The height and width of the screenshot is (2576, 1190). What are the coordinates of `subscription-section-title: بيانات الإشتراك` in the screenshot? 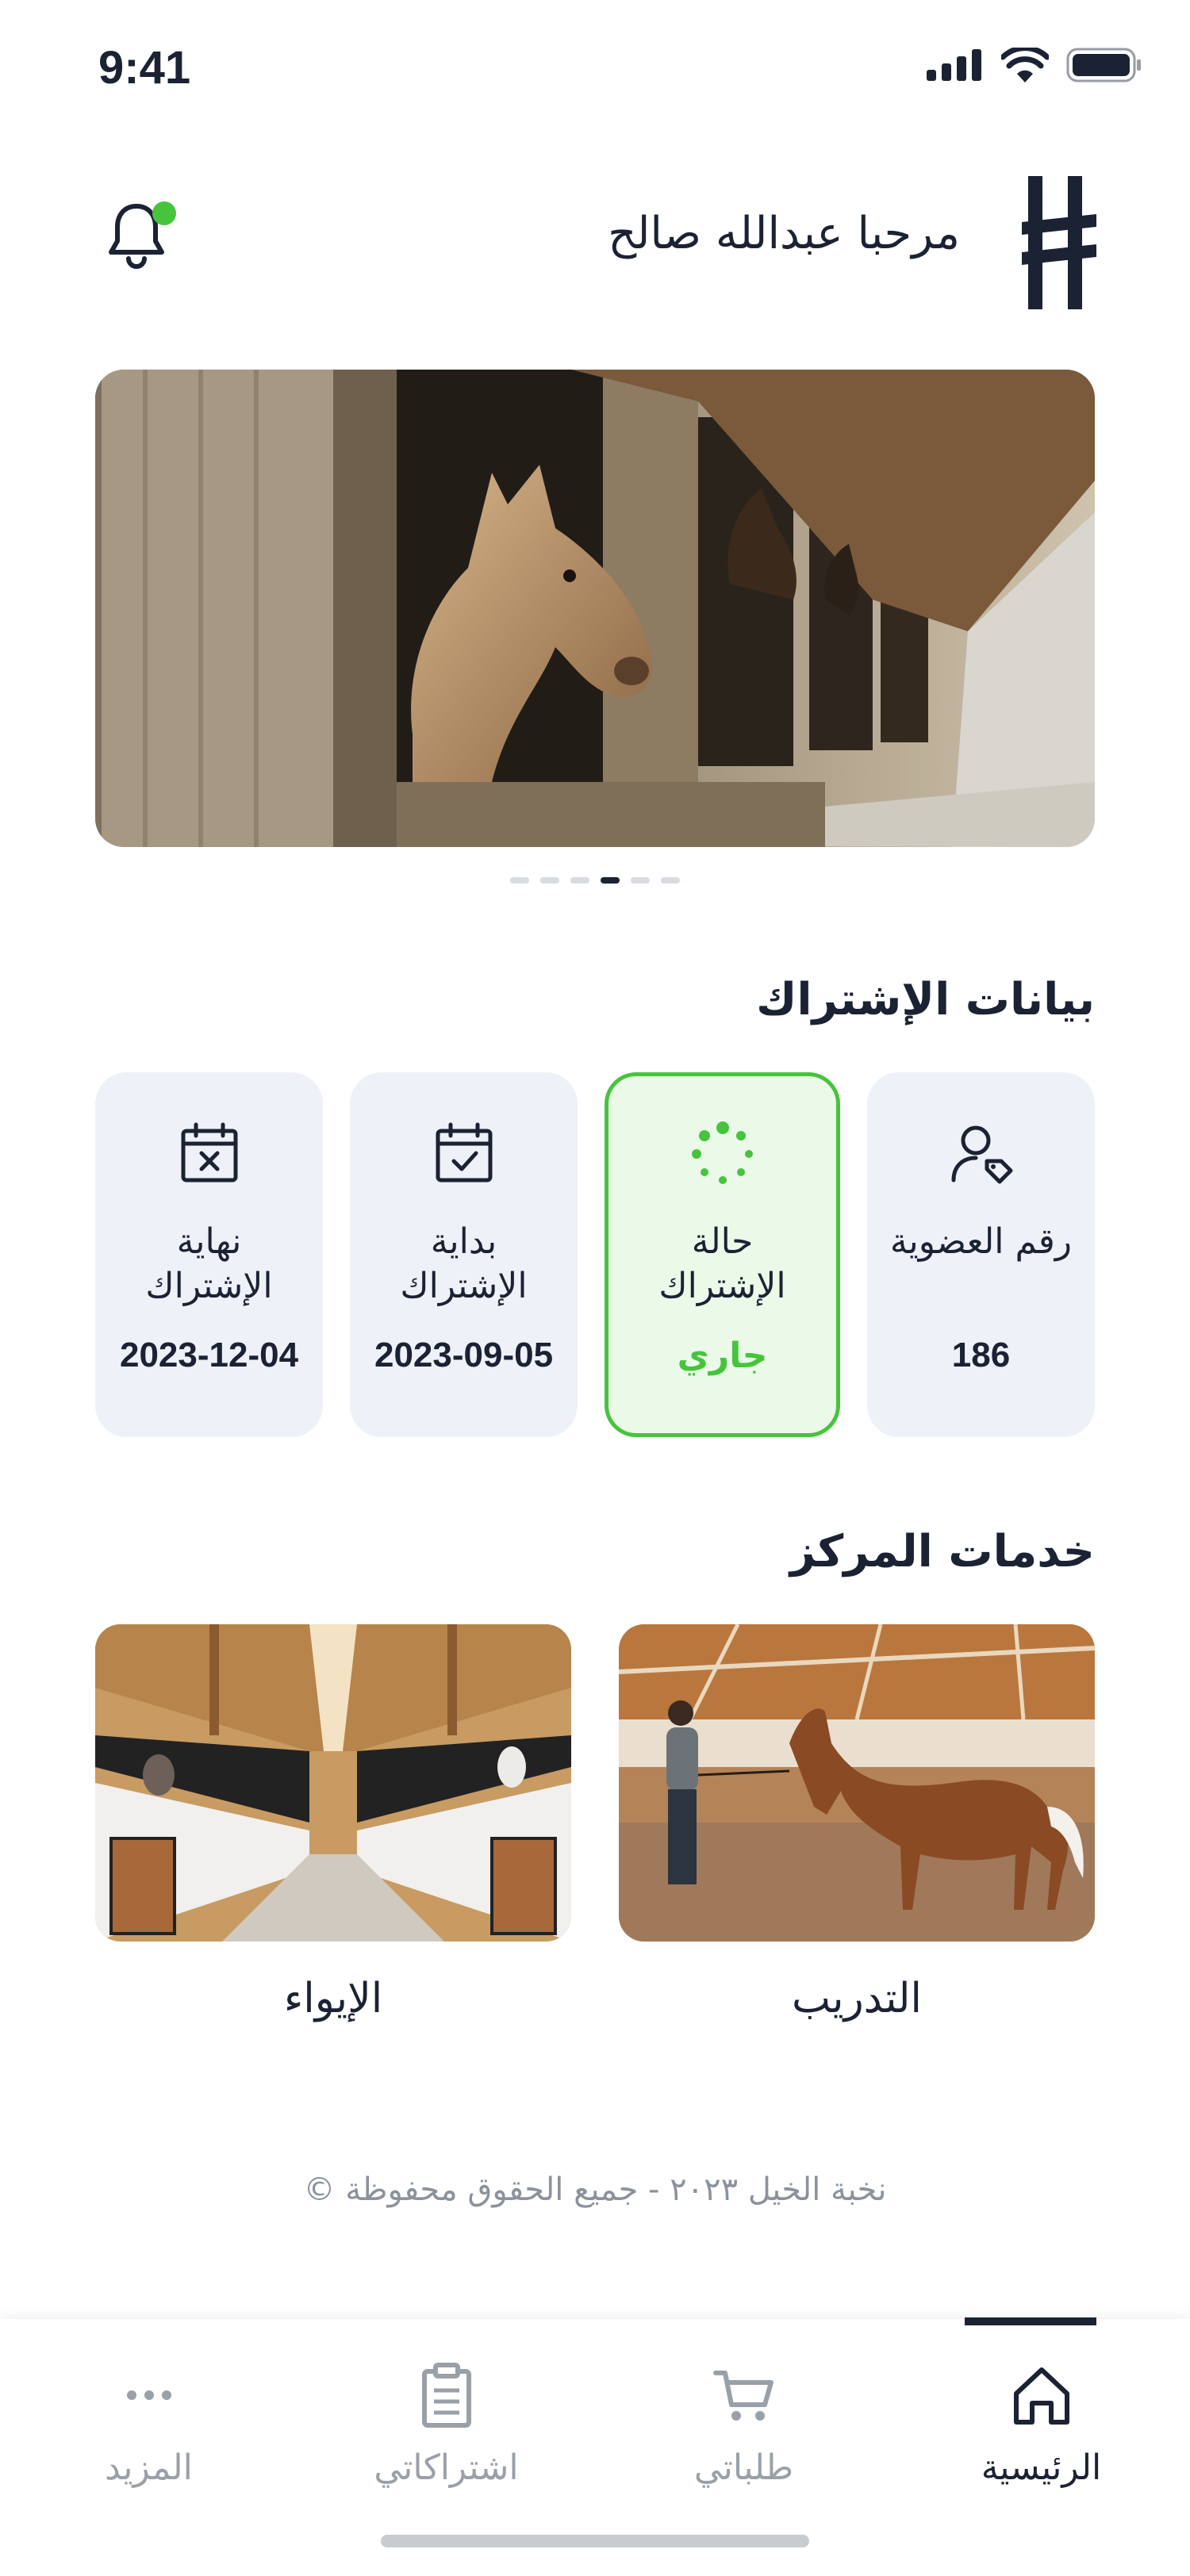 It's located at (925, 1000).